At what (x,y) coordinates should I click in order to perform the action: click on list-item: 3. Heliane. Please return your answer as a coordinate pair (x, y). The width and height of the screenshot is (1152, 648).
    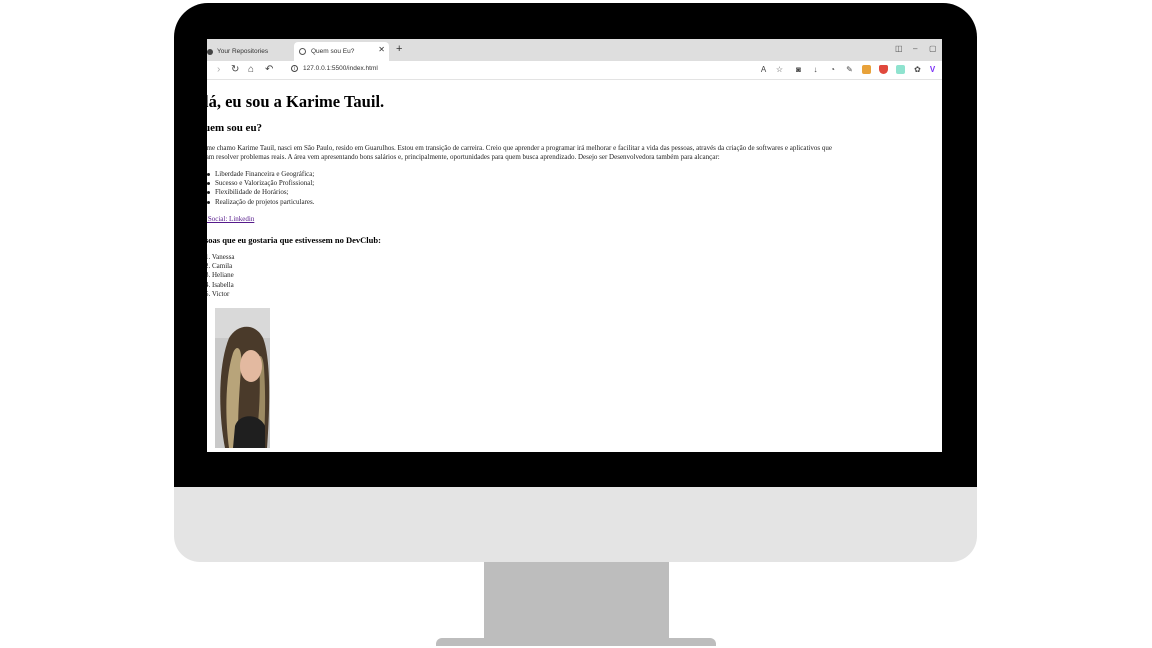
    Looking at the image, I should click on (220, 275).